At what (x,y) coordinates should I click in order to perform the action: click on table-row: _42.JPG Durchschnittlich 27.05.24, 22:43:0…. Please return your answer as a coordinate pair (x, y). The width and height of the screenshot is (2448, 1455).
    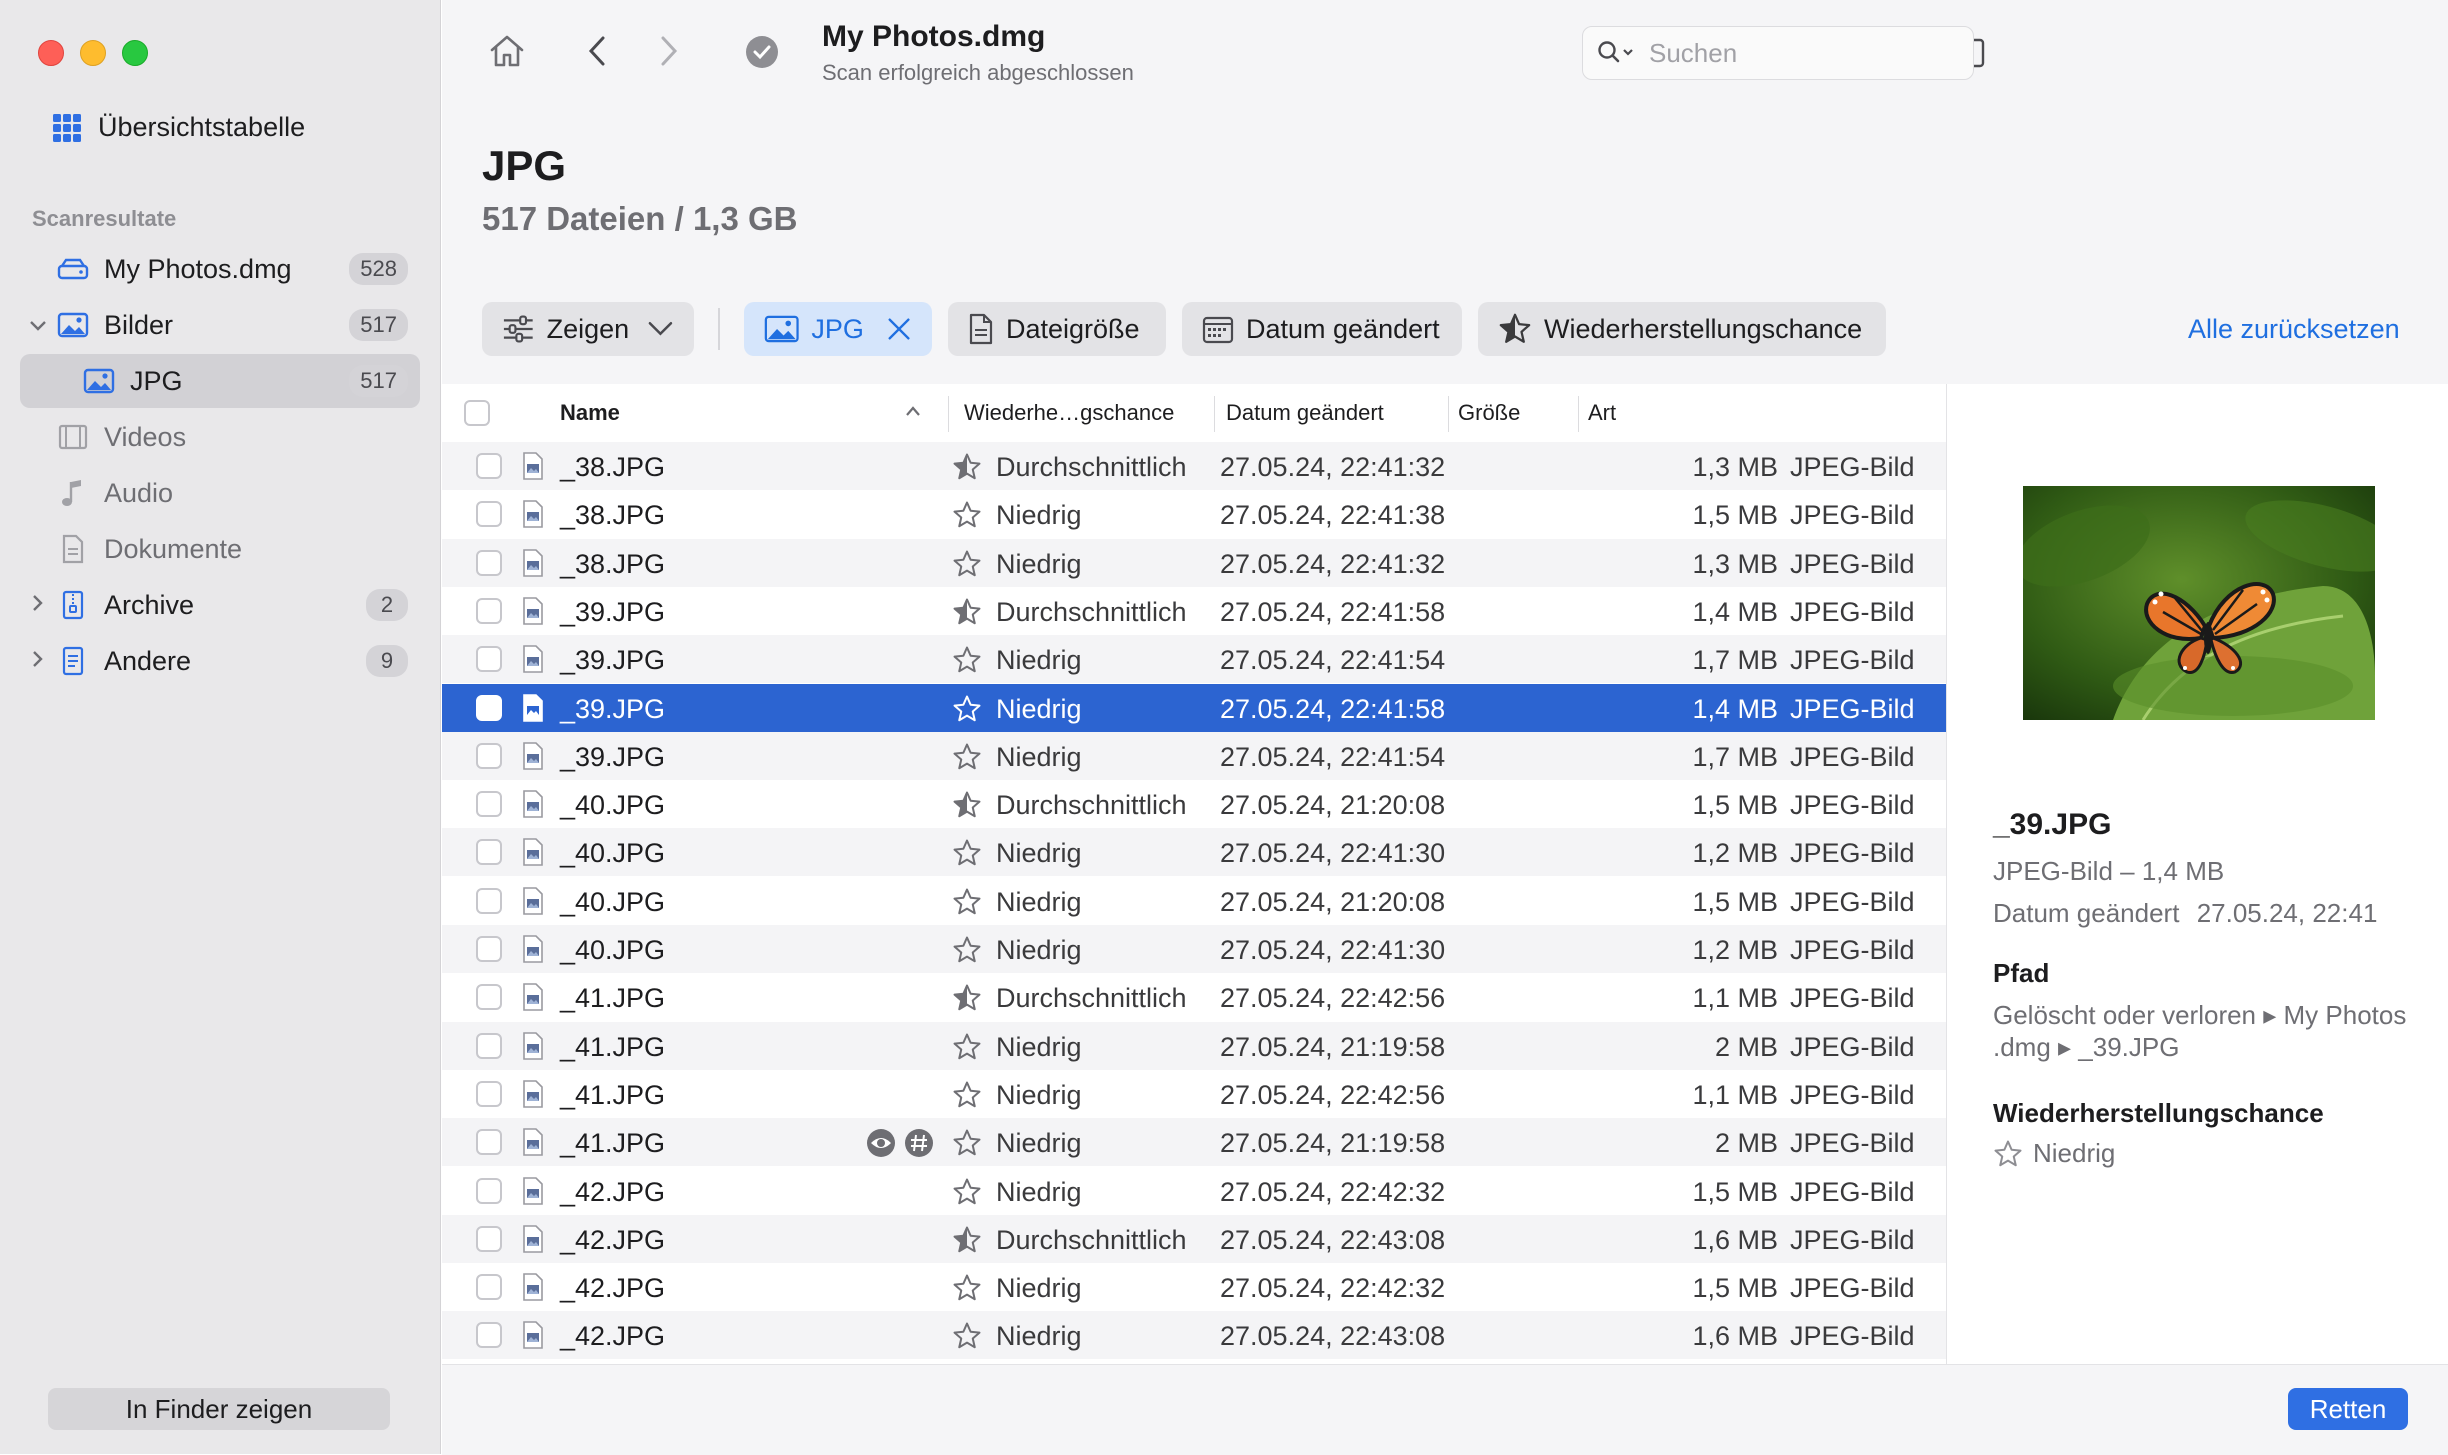
    Looking at the image, I should click on (1194, 1238).